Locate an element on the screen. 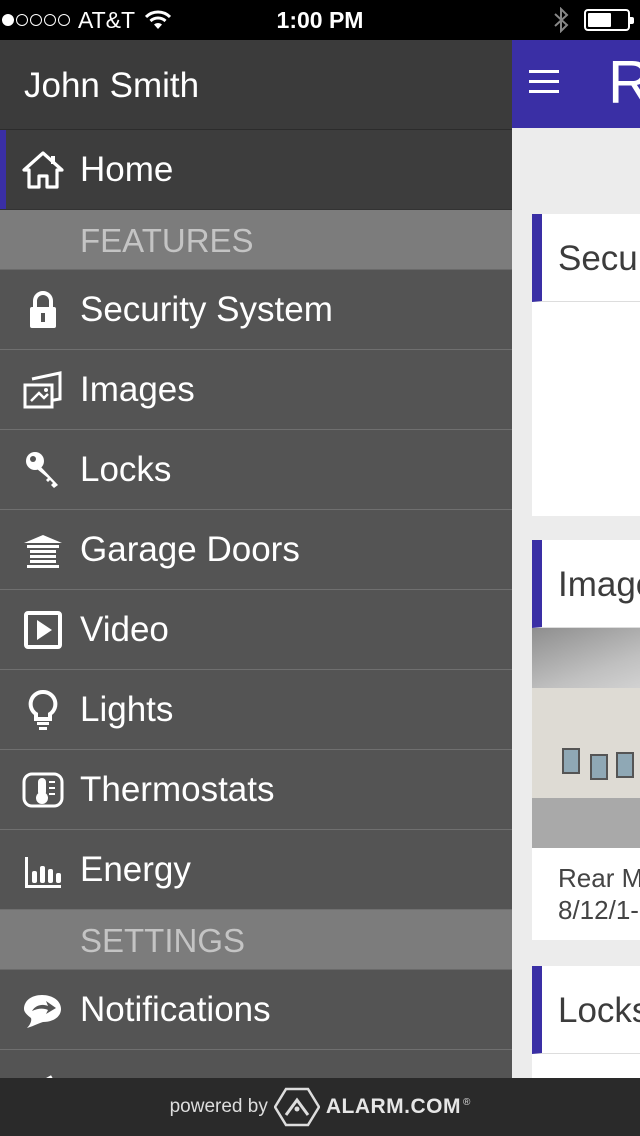  camera-thumbnail is located at coordinates (586, 738).